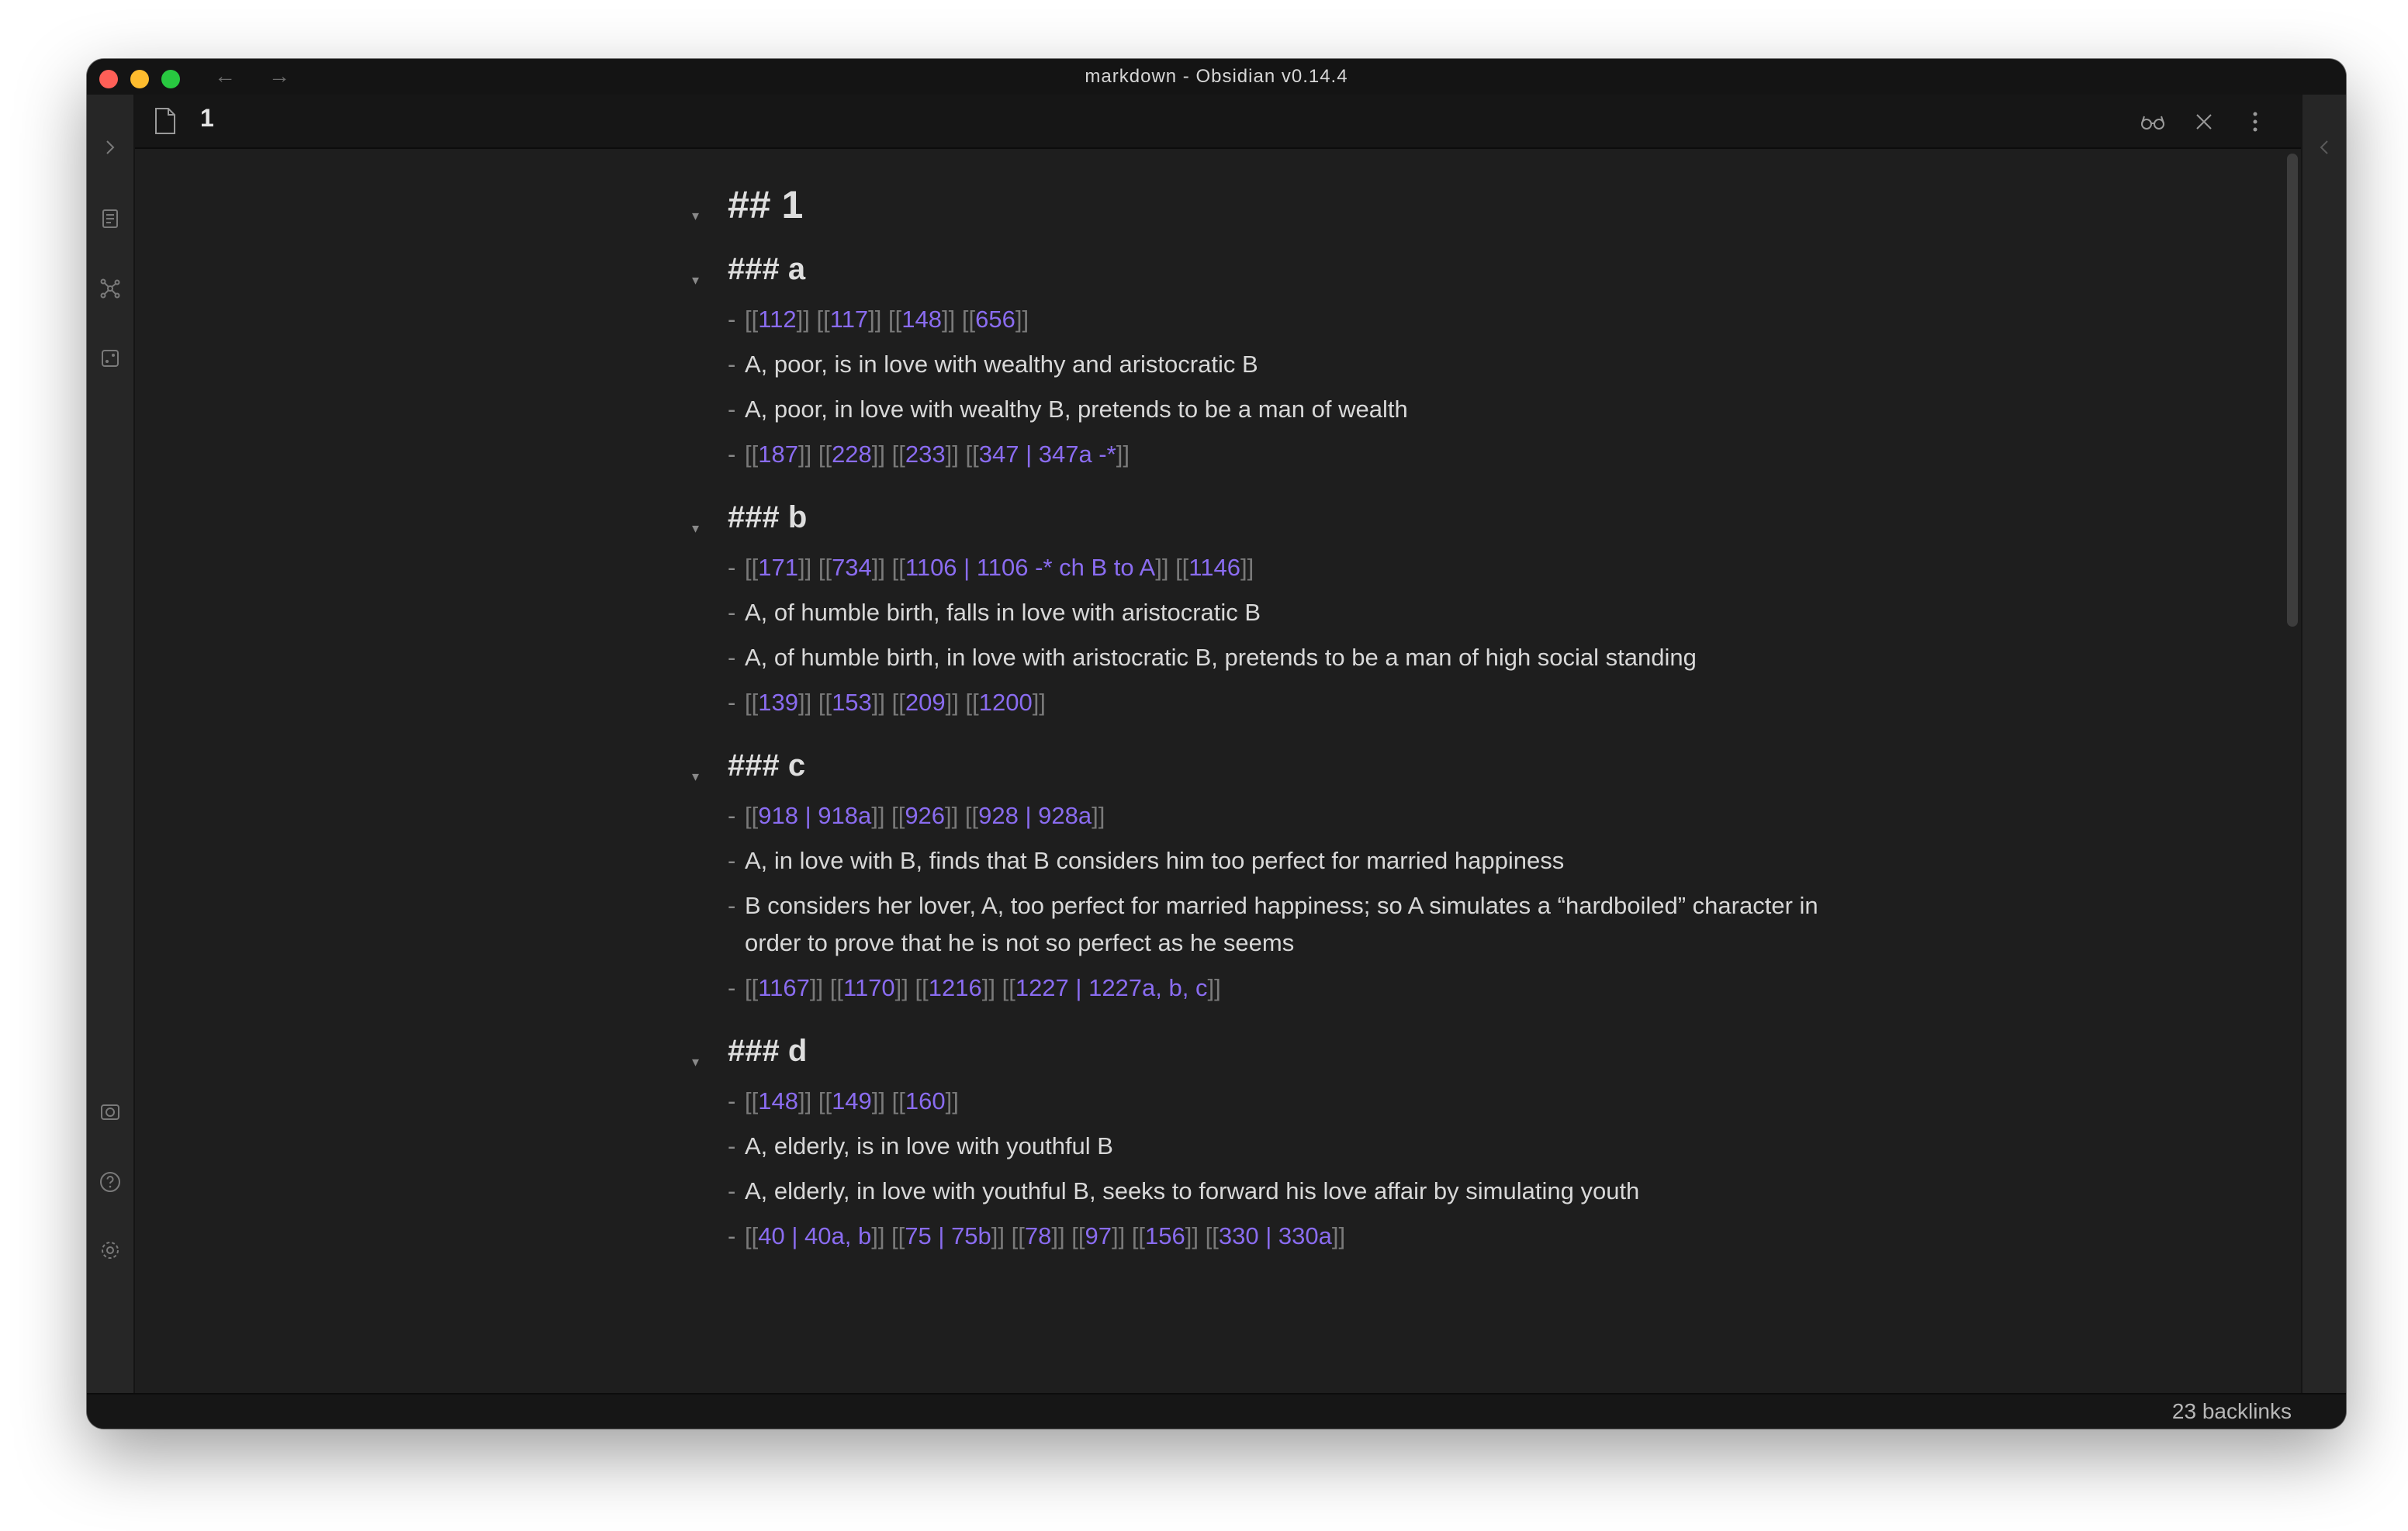 This screenshot has height=1531, width=2408. What do you see at coordinates (956, 987) in the screenshot?
I see `internal-link: 1216` at bounding box center [956, 987].